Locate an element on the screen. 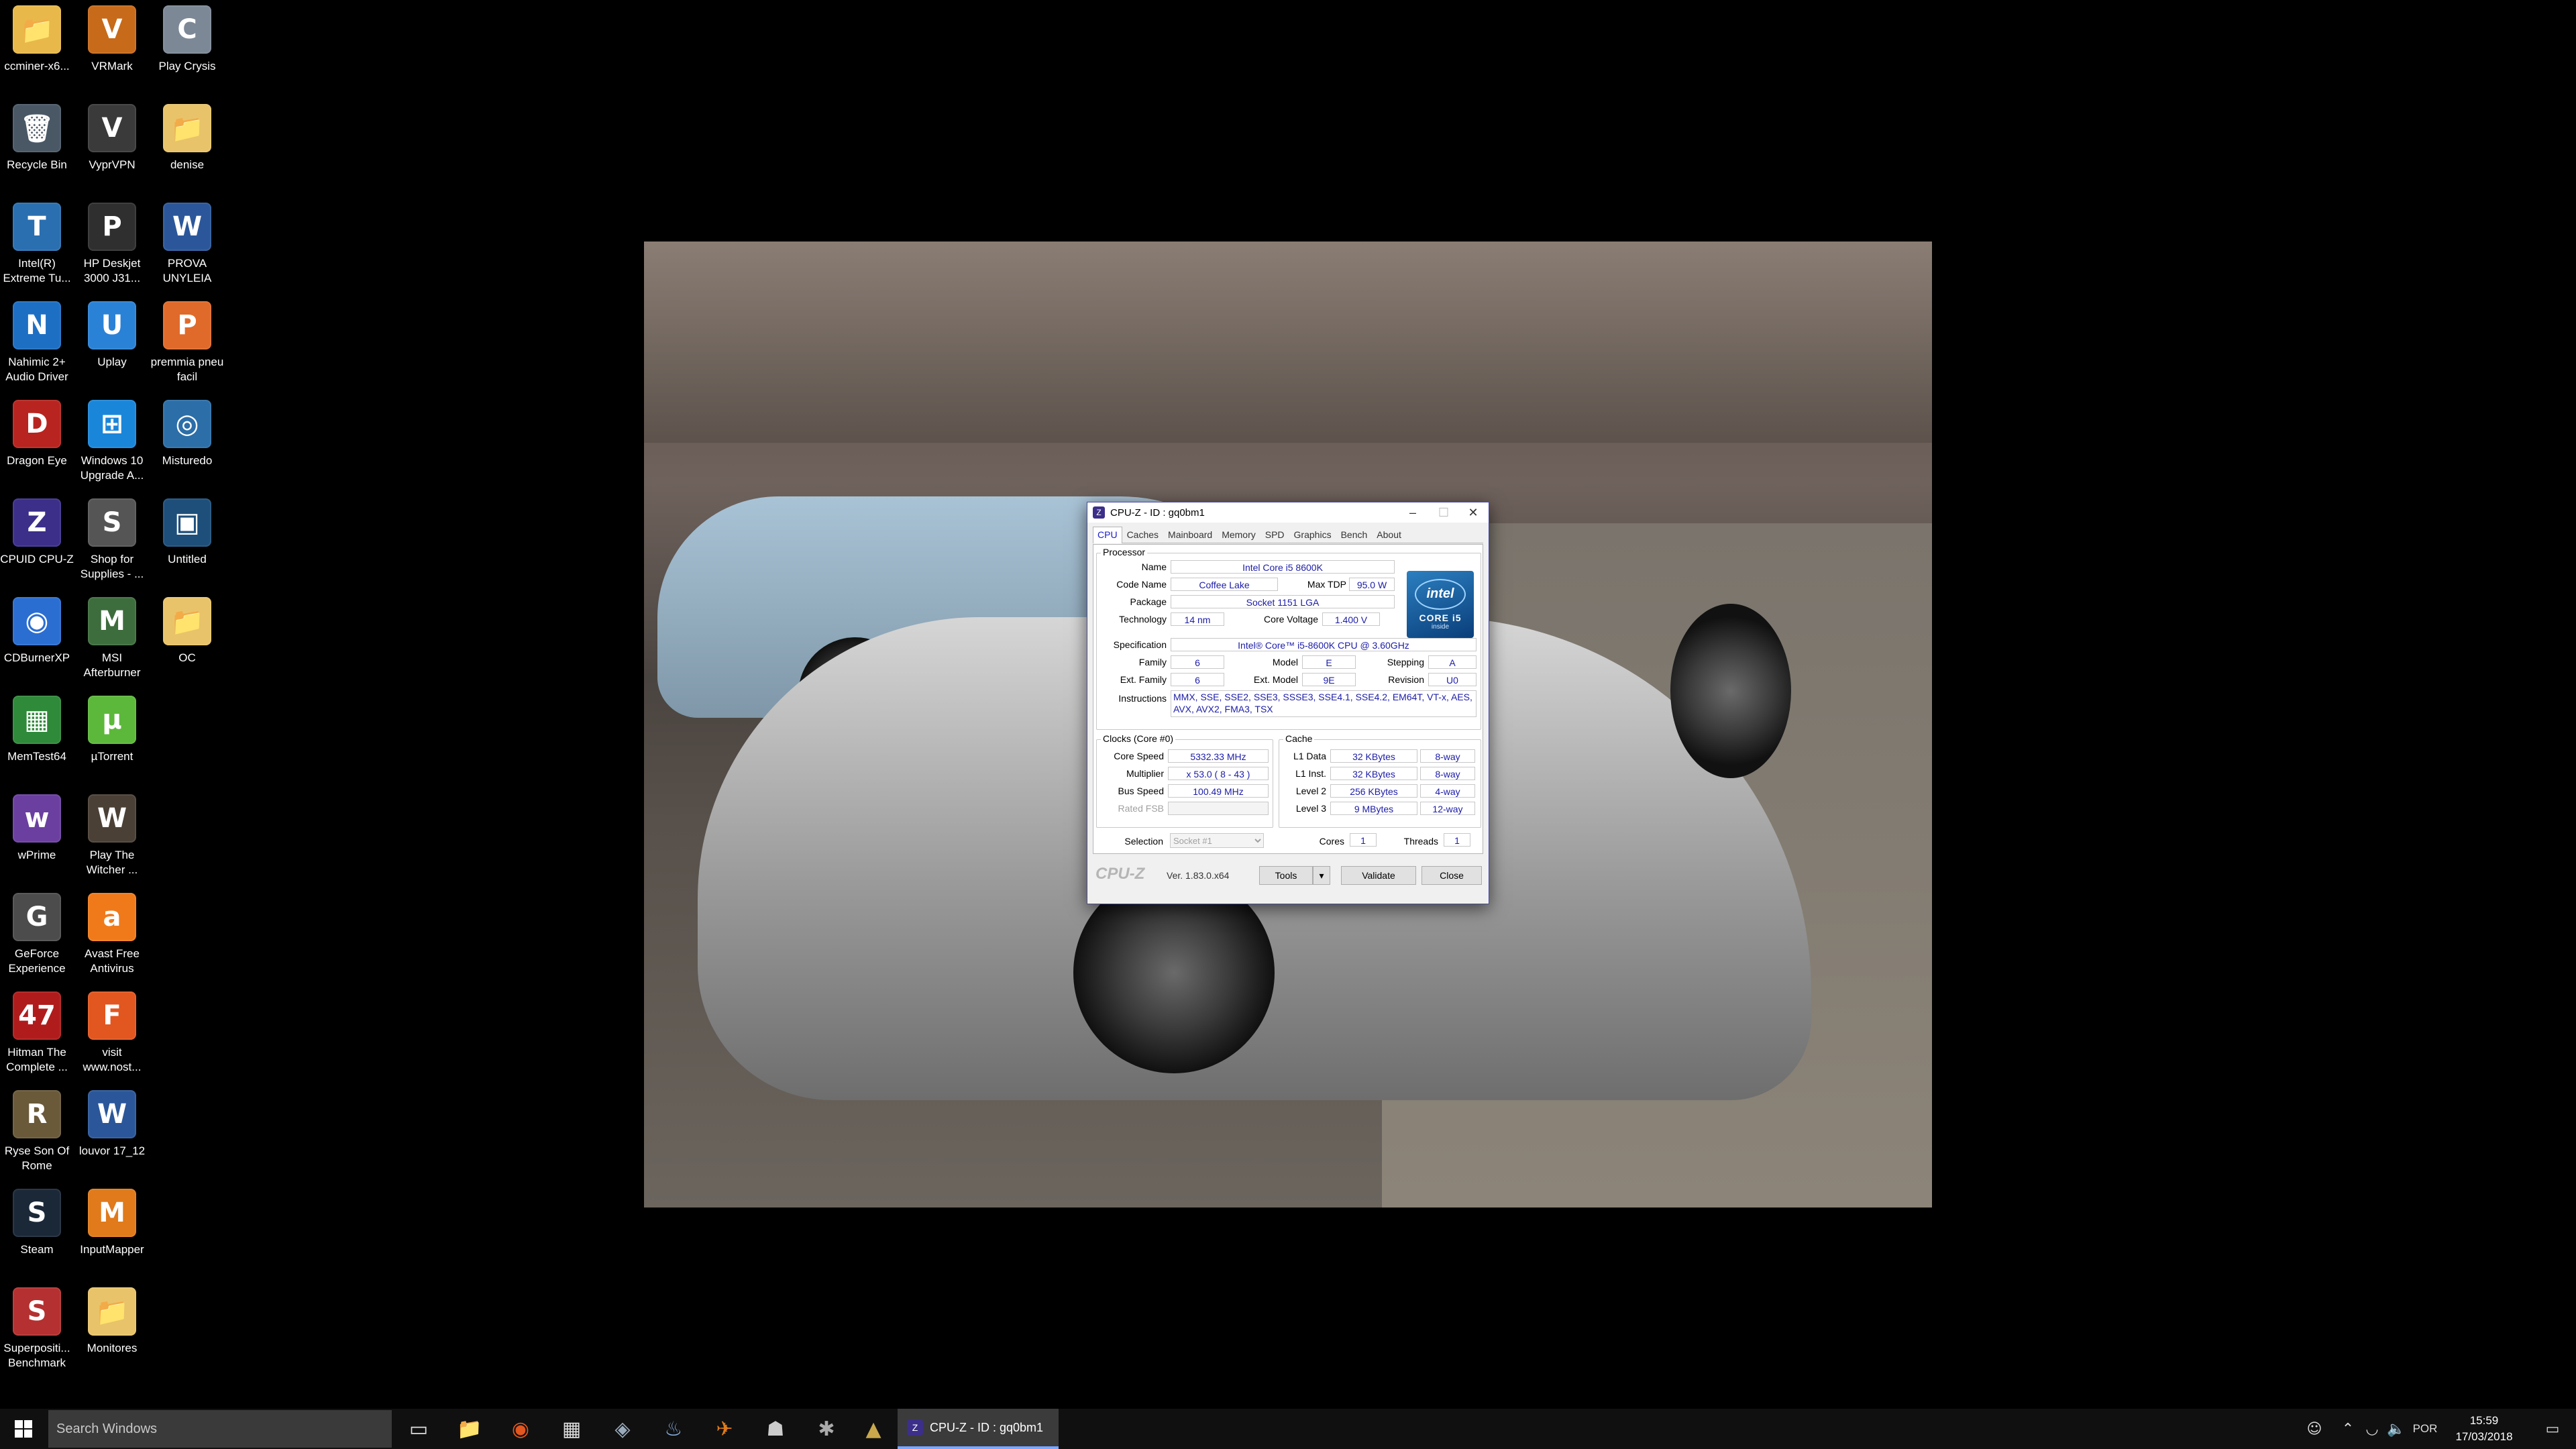 Image resolution: width=2576 pixels, height=1449 pixels. tab-spd: SPD is located at coordinates (1274, 535).